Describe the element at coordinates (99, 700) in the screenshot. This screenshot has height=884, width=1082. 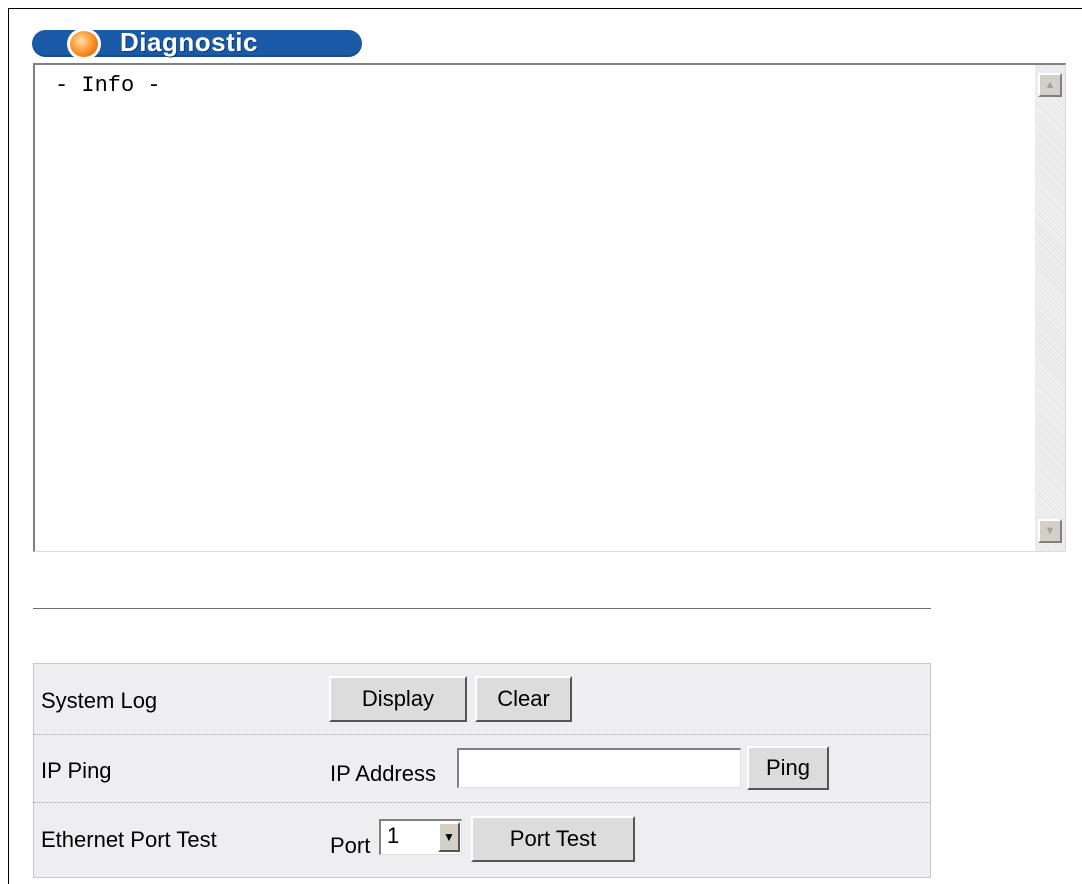
I see `system-log-label: System Log` at that location.